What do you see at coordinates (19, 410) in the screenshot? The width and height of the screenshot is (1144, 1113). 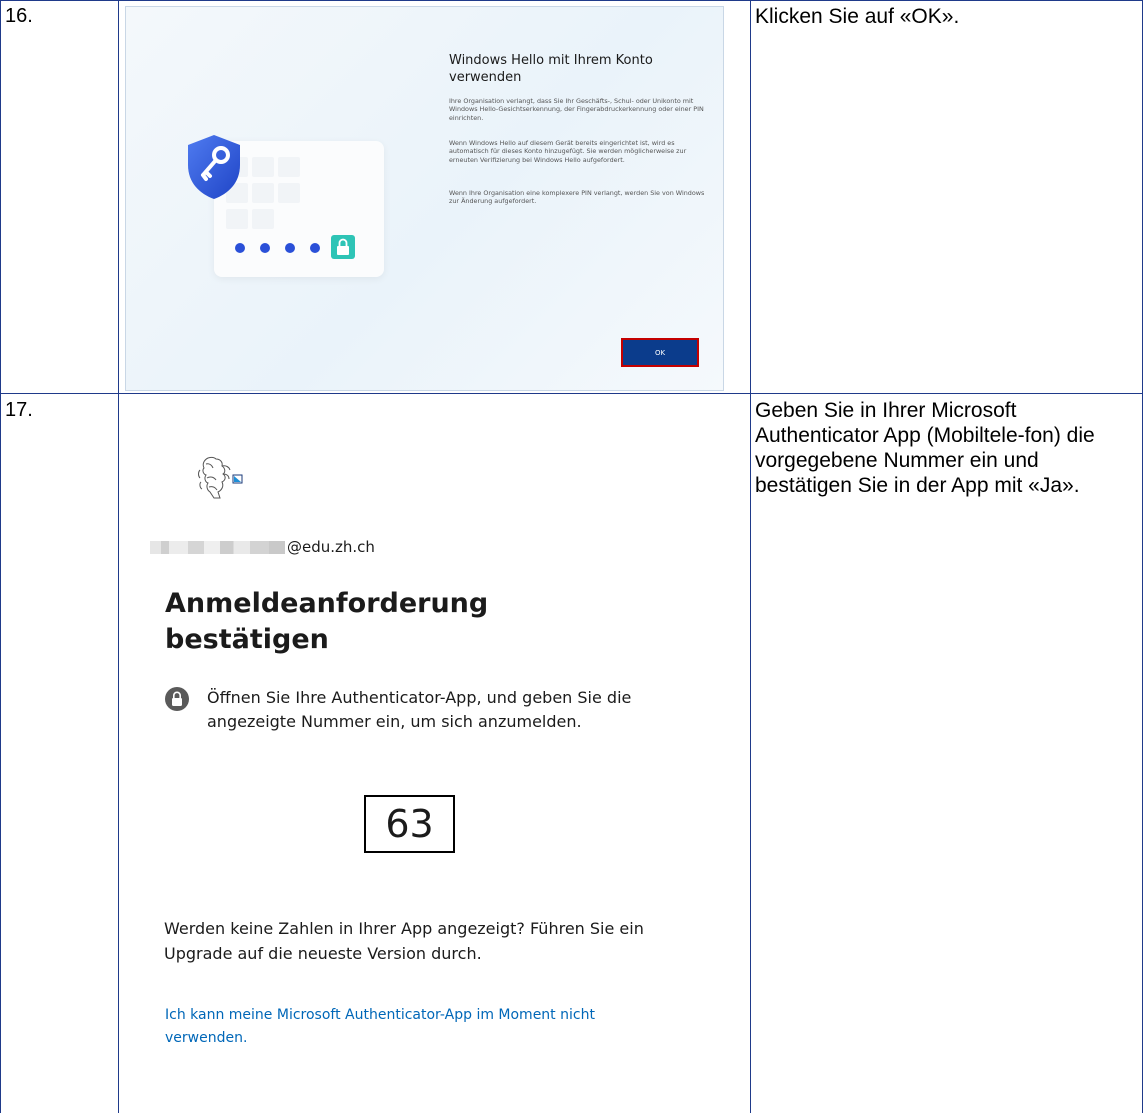 I see `step-number: 17.` at bounding box center [19, 410].